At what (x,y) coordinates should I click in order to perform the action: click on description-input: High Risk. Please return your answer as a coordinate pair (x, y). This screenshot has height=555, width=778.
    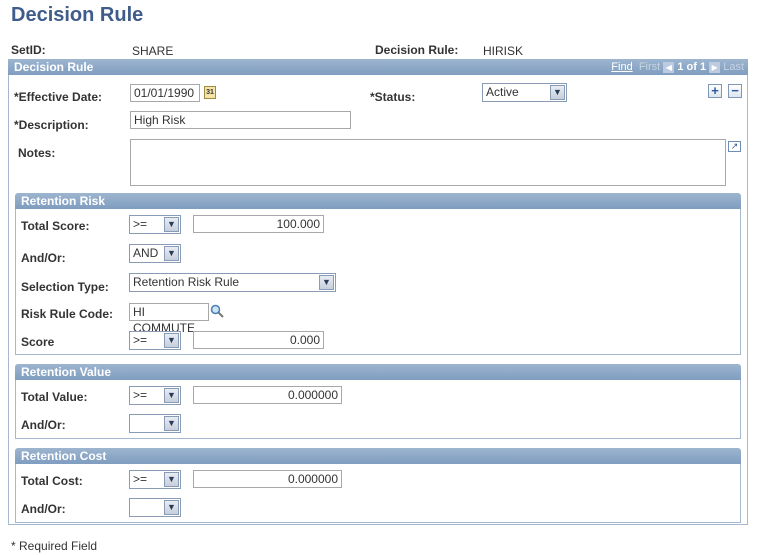
    Looking at the image, I should click on (240, 120).